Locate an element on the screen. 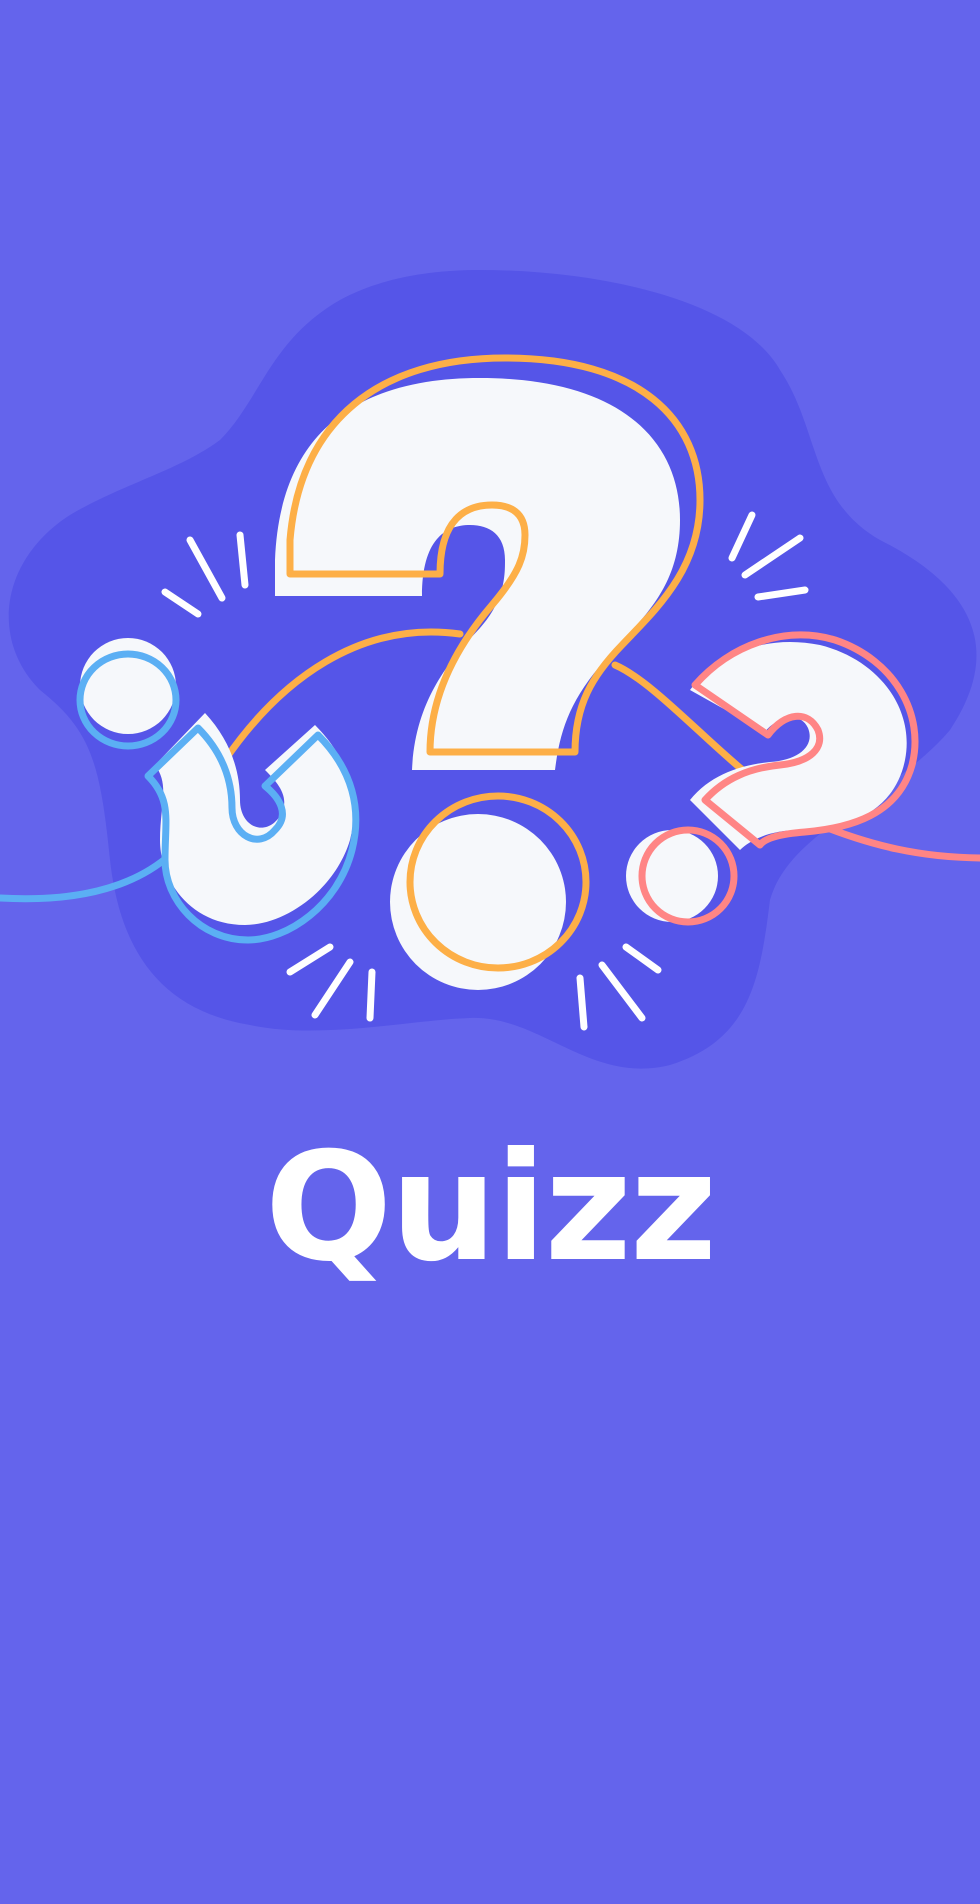 This screenshot has width=980, height=1904. app-title: Quizz is located at coordinates (490, 1208).